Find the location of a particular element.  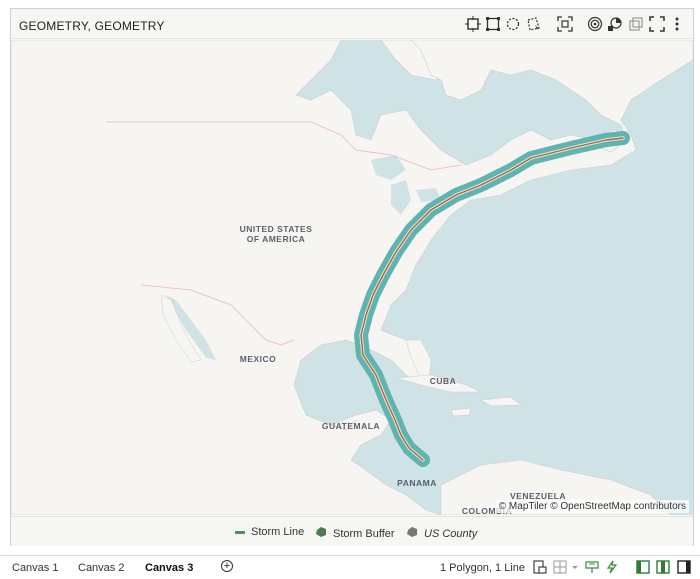

legend-storm-line: Storm Line is located at coordinates (269, 532).